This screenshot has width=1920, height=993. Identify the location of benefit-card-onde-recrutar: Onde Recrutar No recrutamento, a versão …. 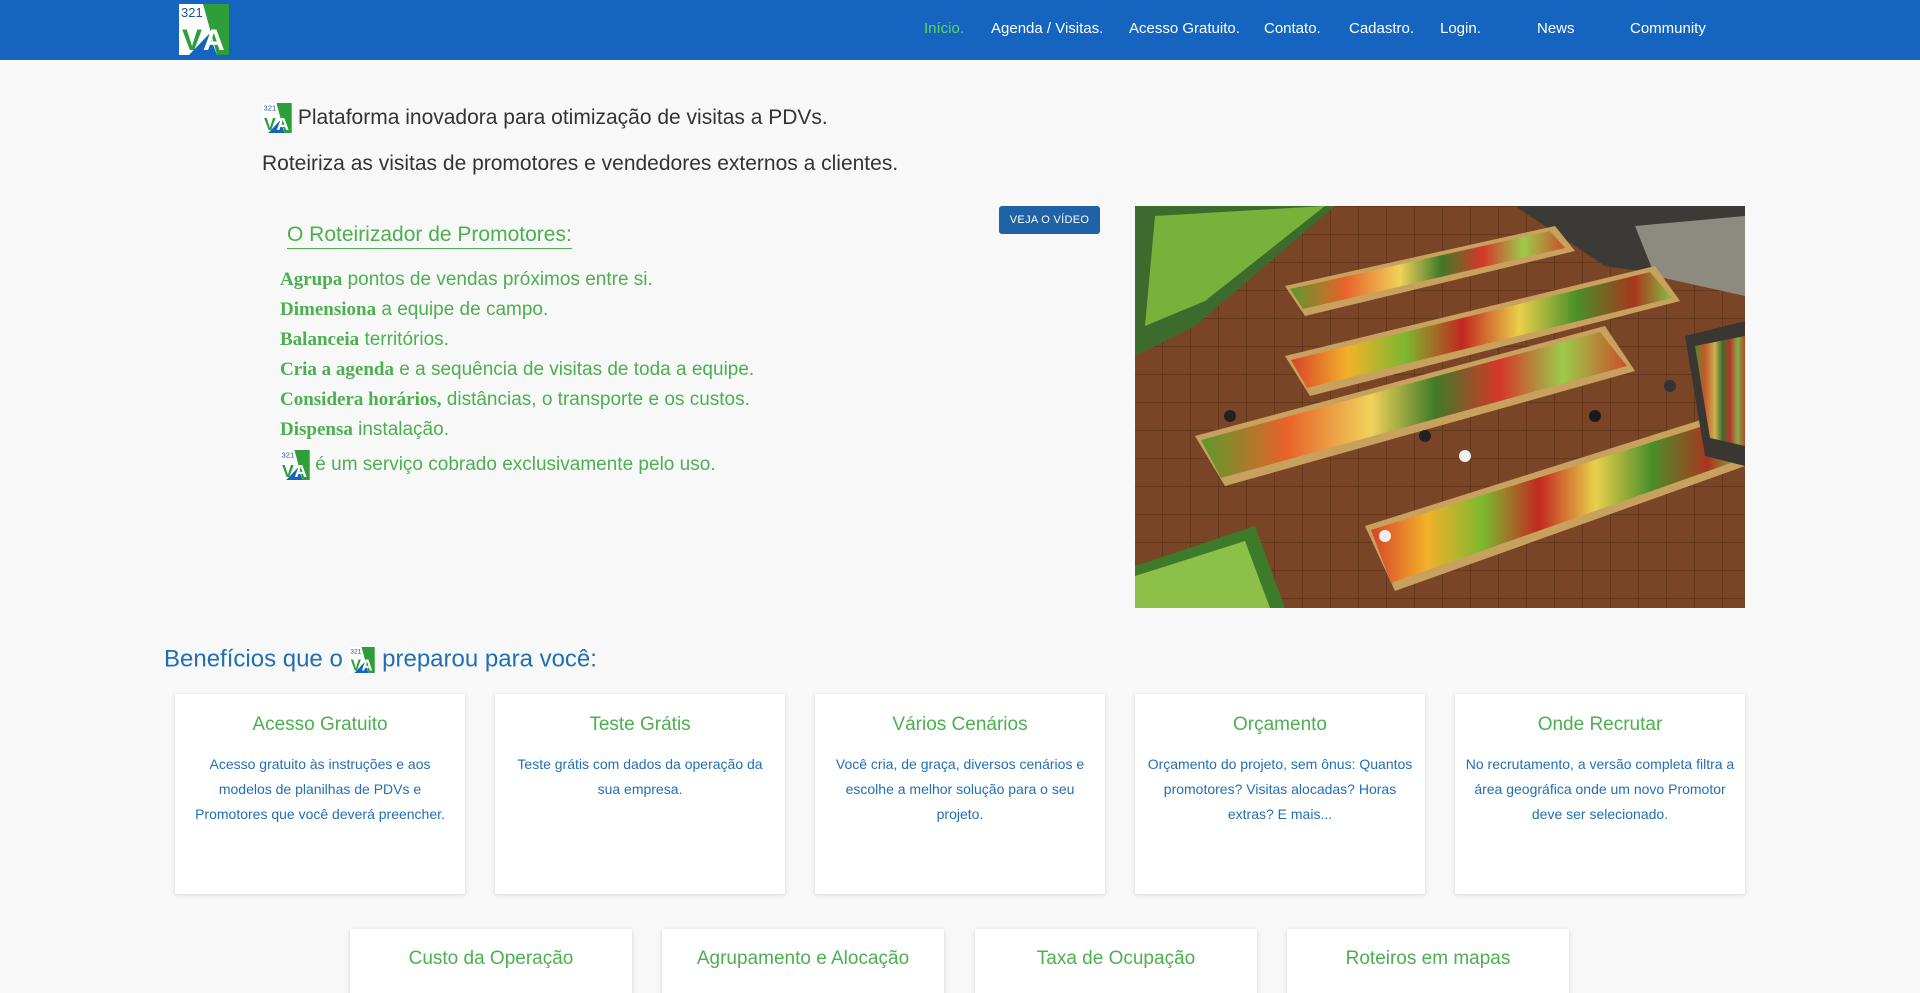
(1600, 794).